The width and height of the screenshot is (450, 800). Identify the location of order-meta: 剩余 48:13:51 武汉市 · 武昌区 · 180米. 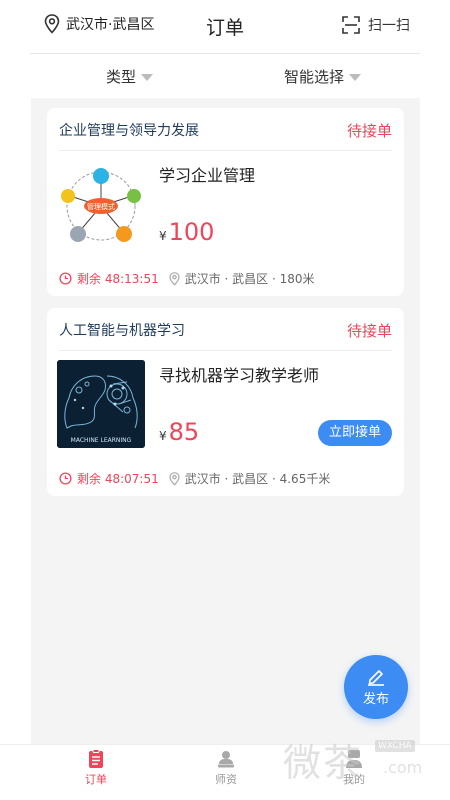
(187, 278).